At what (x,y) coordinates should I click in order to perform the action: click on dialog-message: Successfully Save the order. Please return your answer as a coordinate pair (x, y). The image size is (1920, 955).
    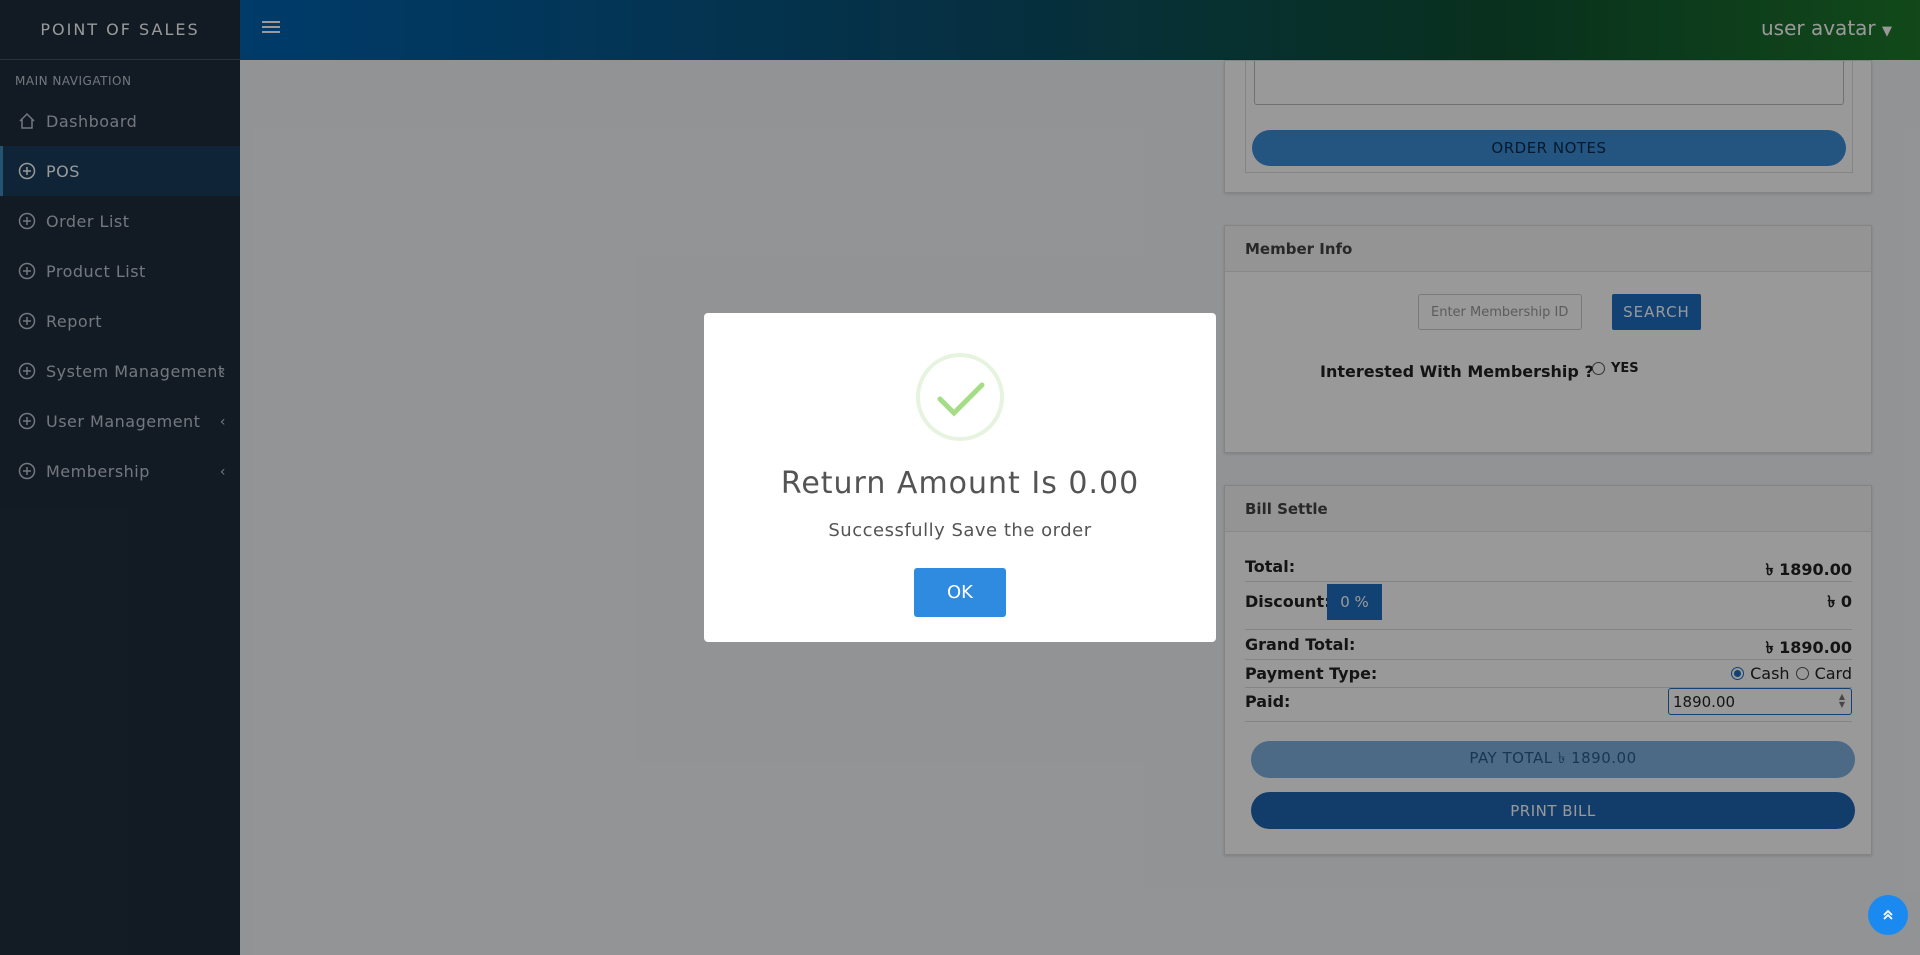
    Looking at the image, I should click on (960, 530).